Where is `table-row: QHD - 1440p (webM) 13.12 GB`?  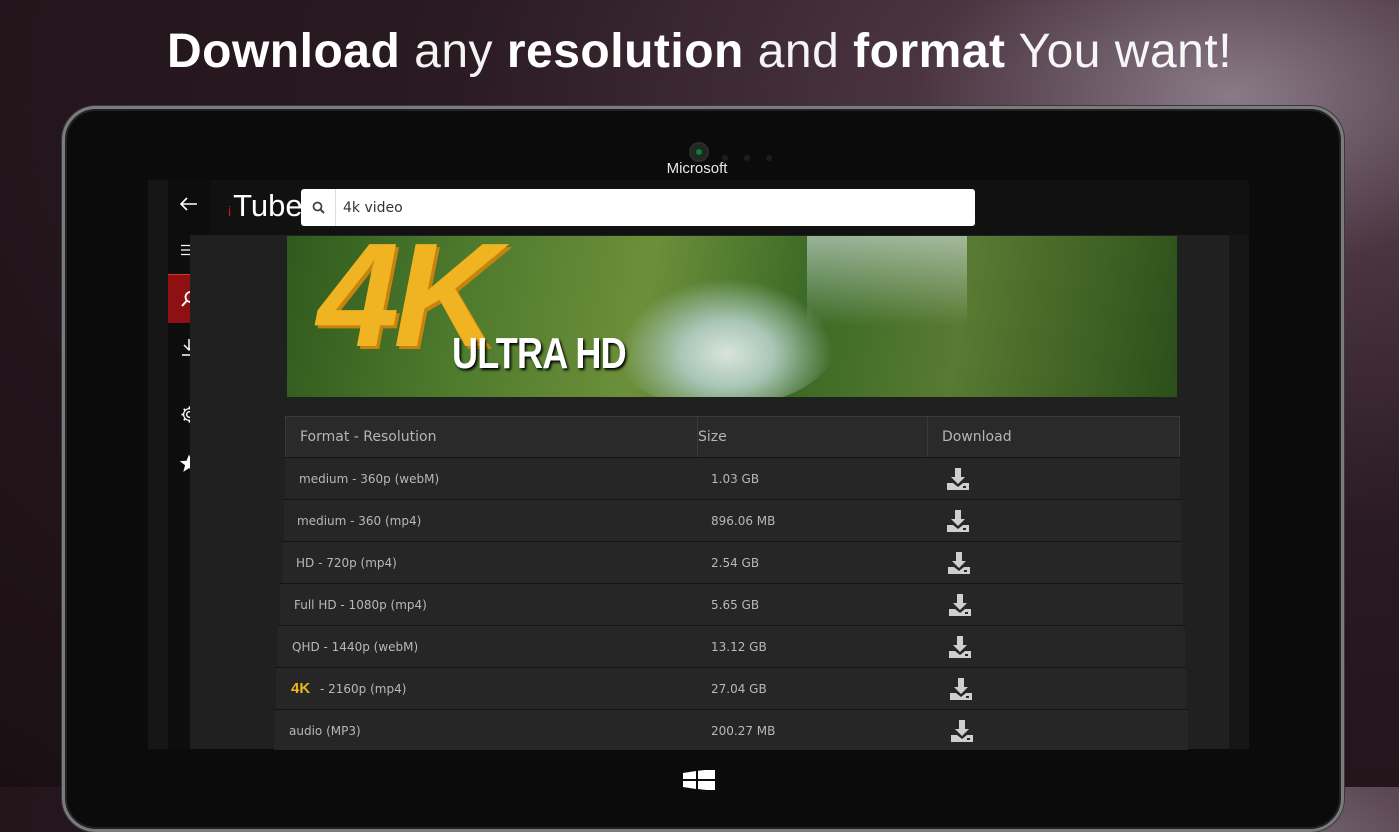
table-row: QHD - 1440p (webM) 13.12 GB is located at coordinates (731, 646).